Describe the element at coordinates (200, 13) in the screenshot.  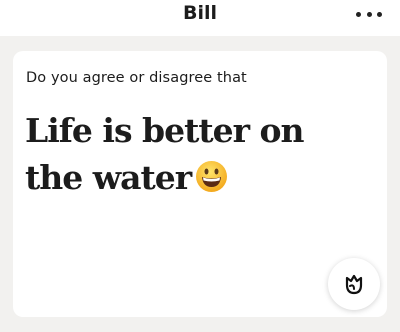
I see `profile-name: Bill` at that location.